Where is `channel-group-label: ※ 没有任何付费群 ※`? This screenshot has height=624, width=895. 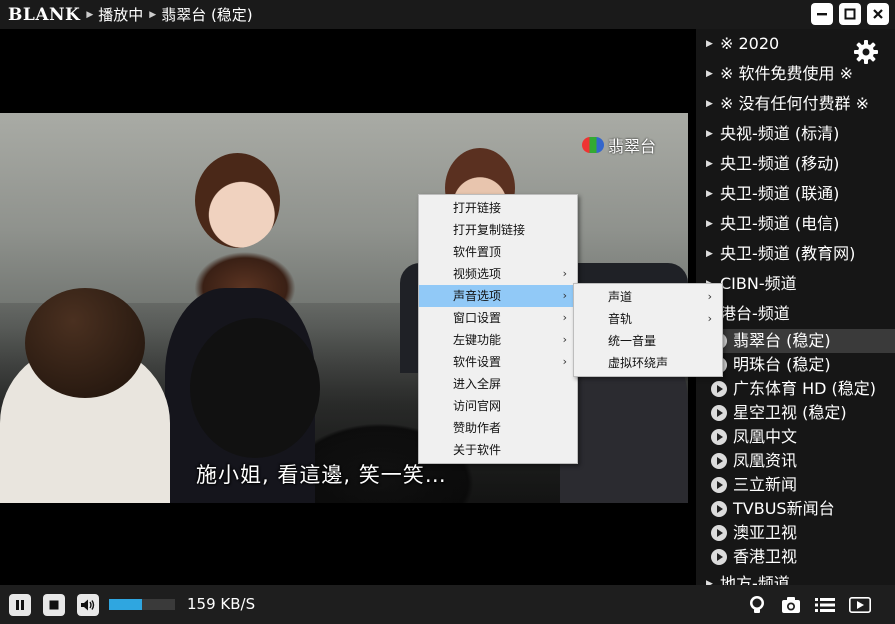 channel-group-label: ※ 没有任何付费群 ※ is located at coordinates (794, 103).